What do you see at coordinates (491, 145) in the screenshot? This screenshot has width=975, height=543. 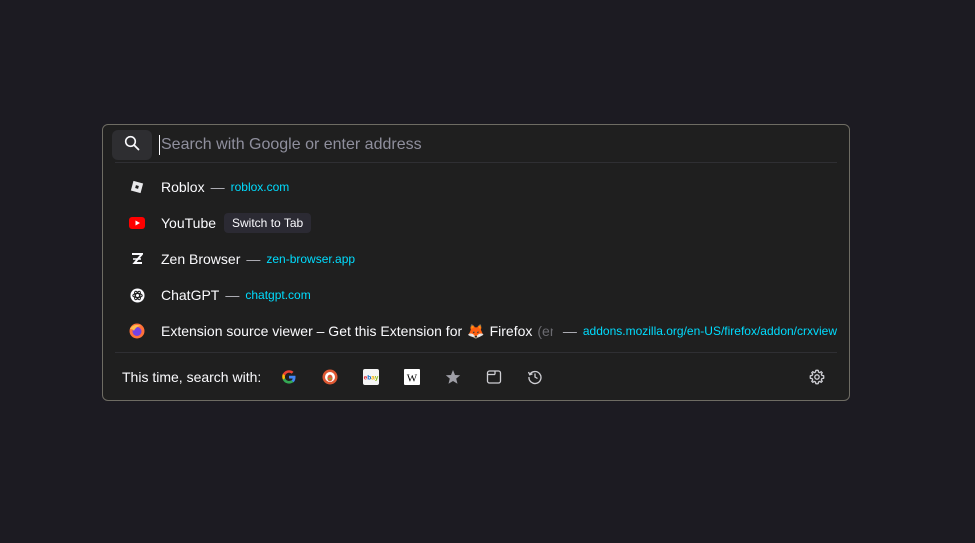 I see `url-input` at bounding box center [491, 145].